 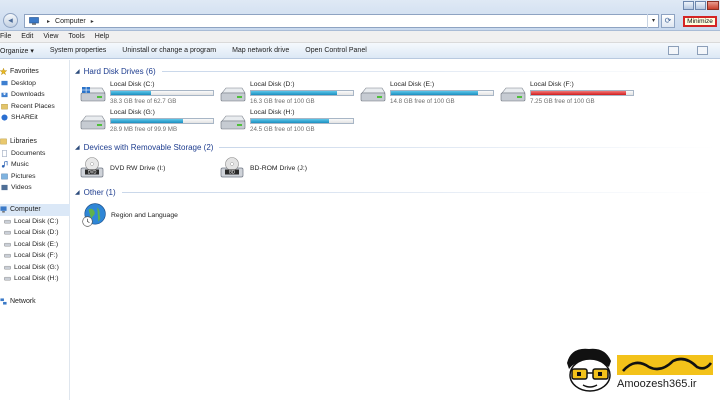 What do you see at coordinates (102, 36) in the screenshot?
I see `menu-help: Help` at bounding box center [102, 36].